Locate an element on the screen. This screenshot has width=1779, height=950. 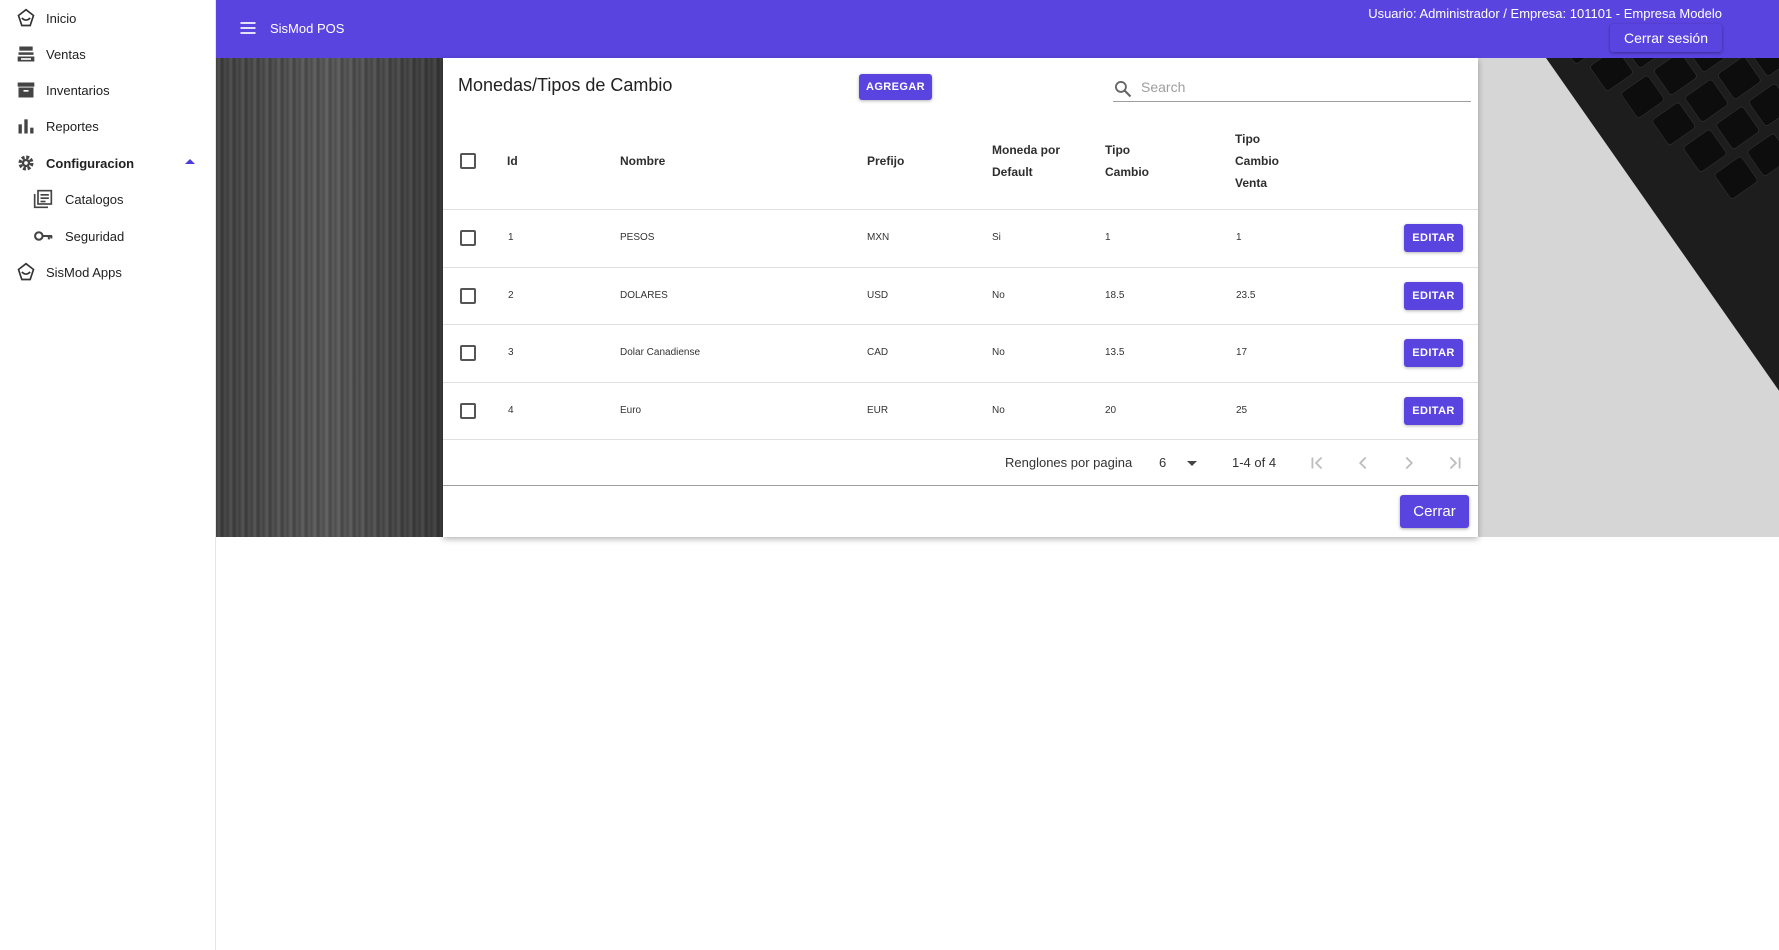
app-title: SisMod POS is located at coordinates (307, 28).